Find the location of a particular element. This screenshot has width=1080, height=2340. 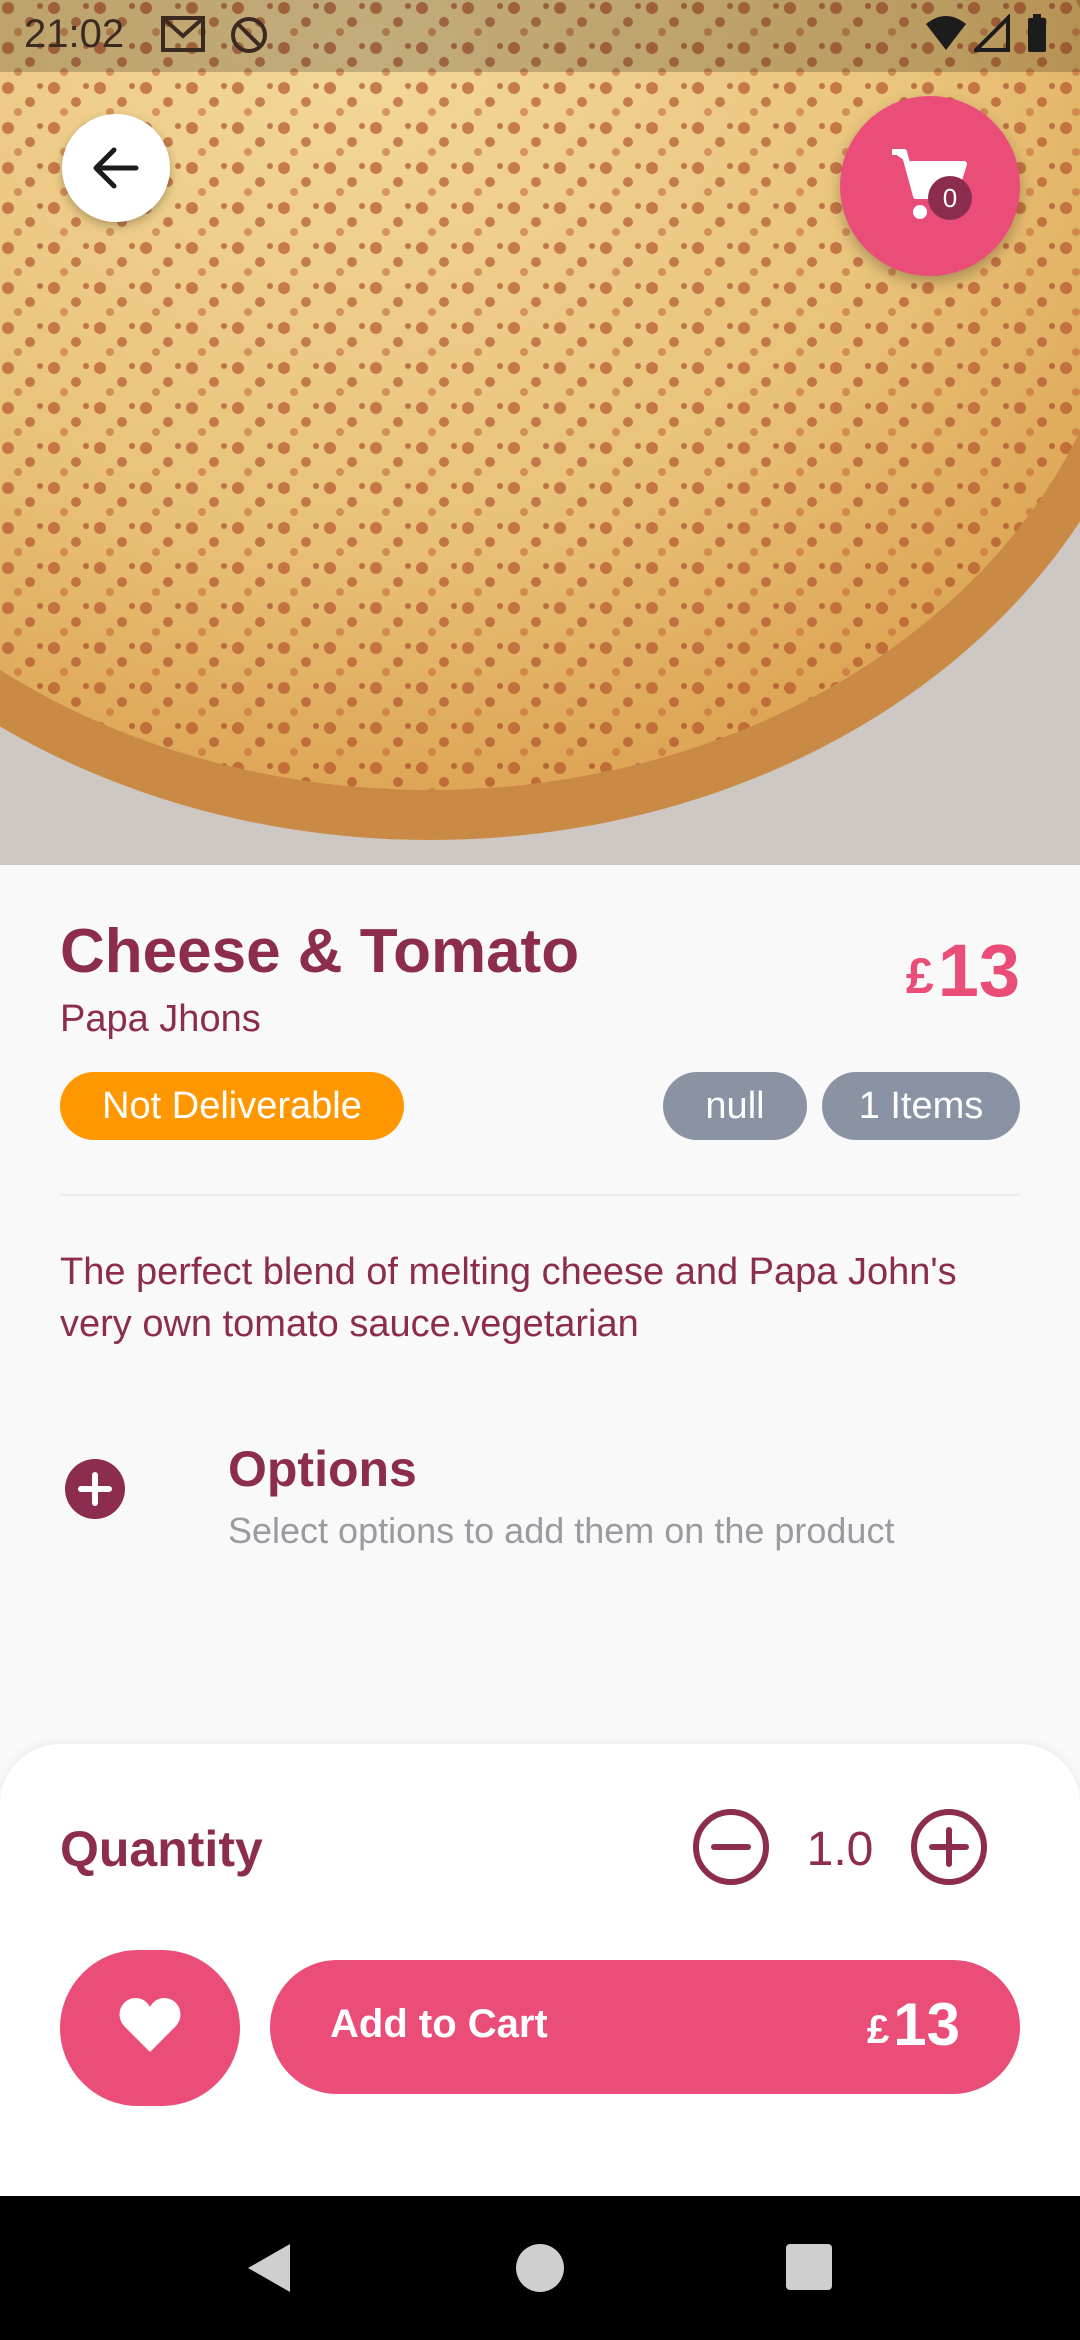

signal-icon is located at coordinates (992, 33).